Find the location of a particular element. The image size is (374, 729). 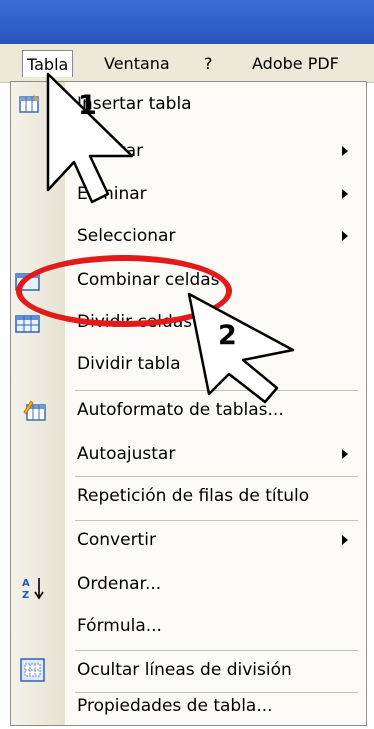

hide-gridlines-icon is located at coordinates (32, 670).